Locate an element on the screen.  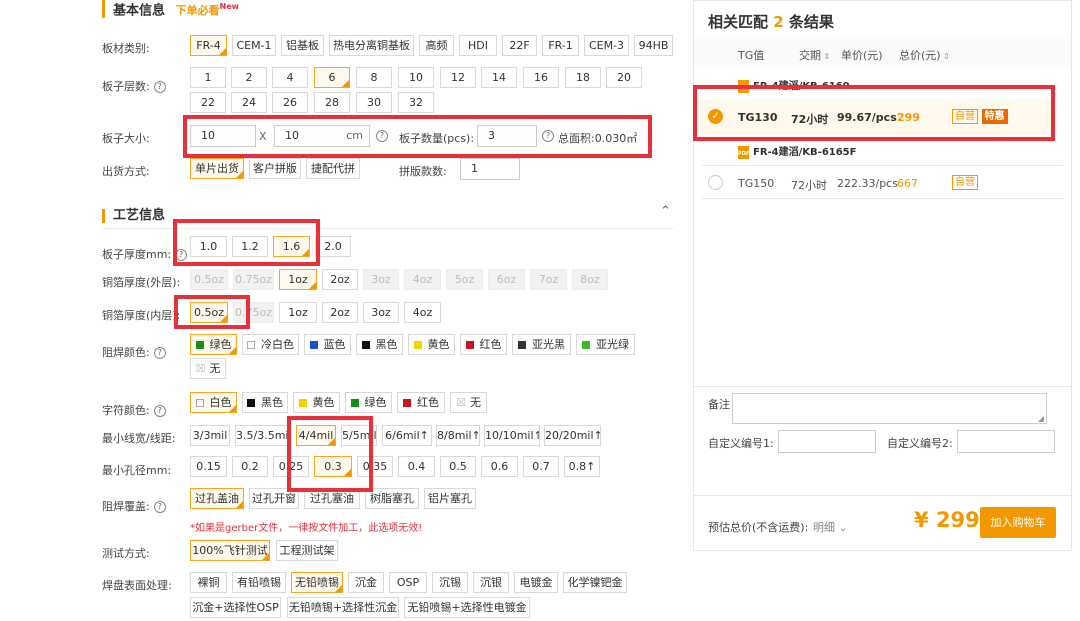
layer-option: 4 is located at coordinates (290, 77).